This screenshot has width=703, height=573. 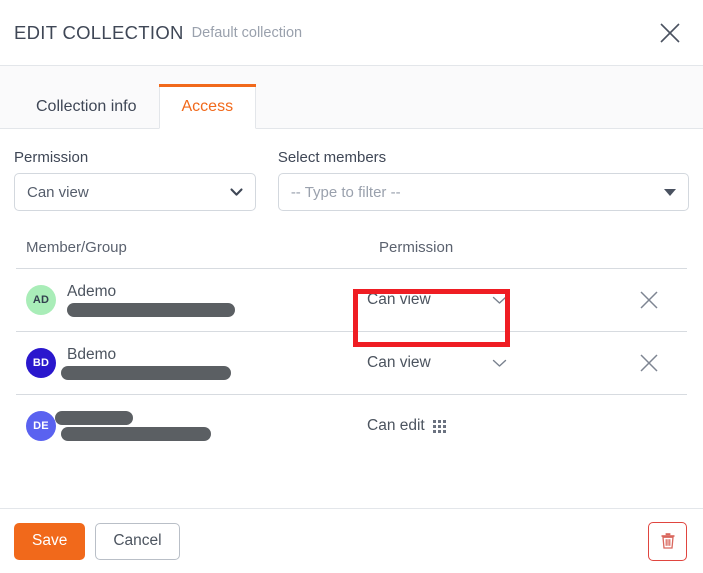 What do you see at coordinates (351, 540) in the screenshot?
I see `modal-footer: Save Cancel` at bounding box center [351, 540].